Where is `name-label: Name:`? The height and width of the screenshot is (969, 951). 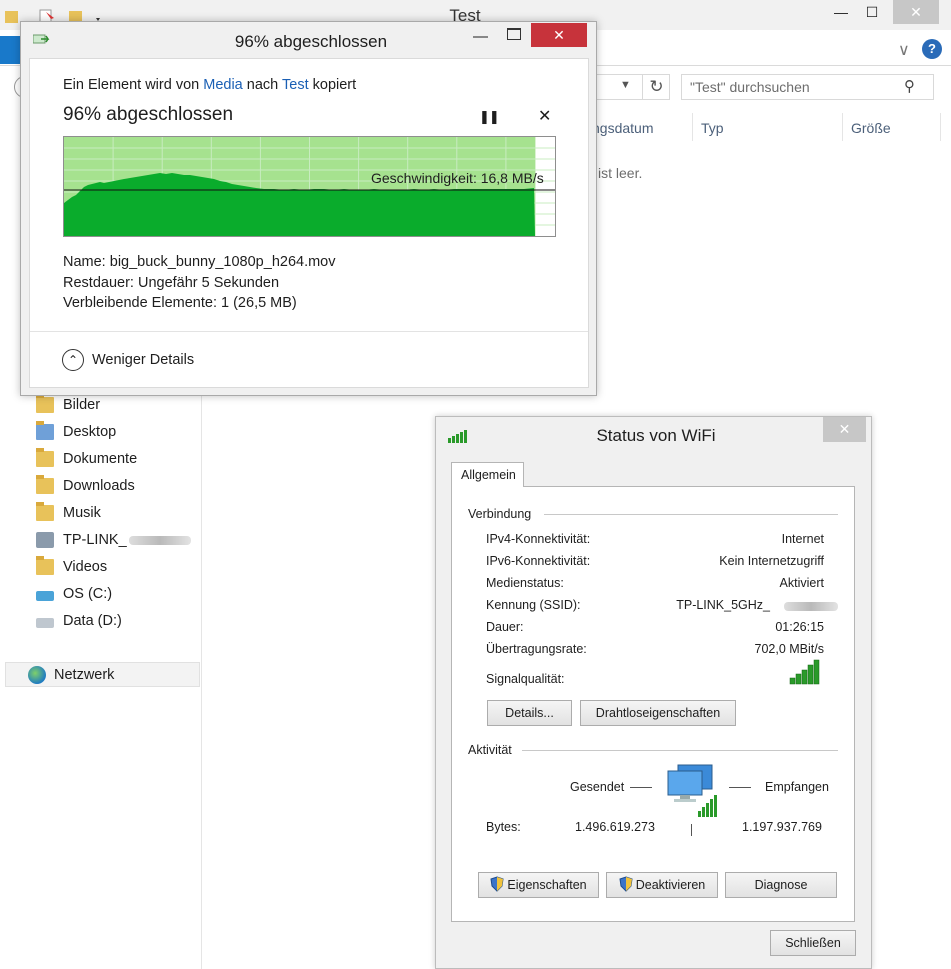 name-label: Name: is located at coordinates (84, 262).